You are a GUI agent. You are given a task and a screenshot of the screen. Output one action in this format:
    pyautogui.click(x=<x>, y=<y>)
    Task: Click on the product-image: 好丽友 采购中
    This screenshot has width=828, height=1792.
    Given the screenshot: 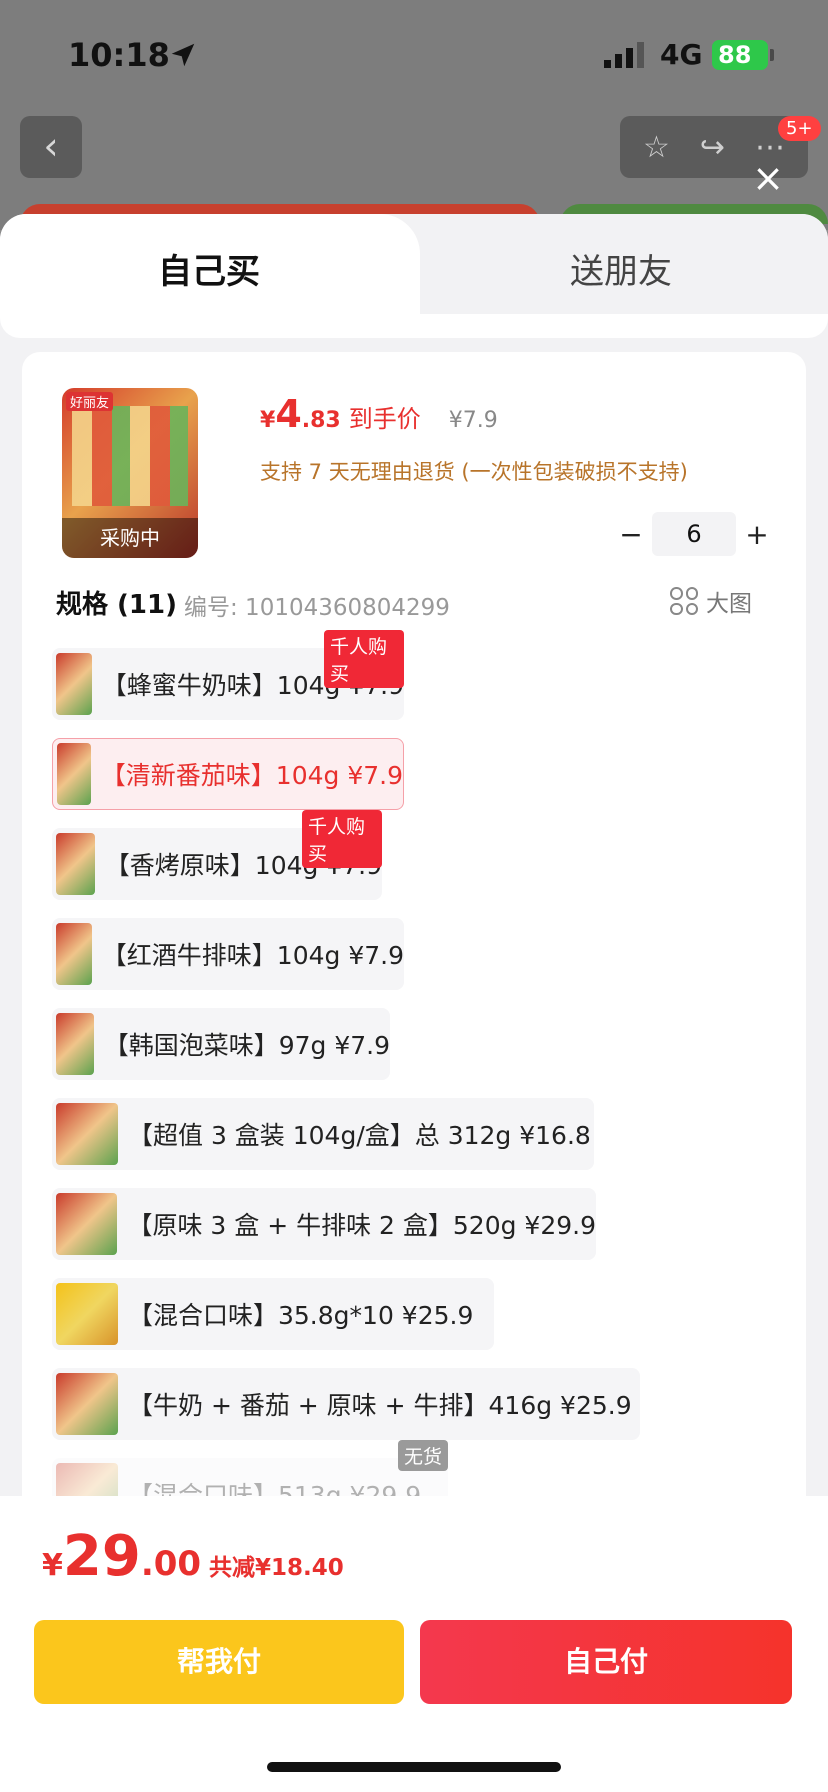 What is the action you would take?
    pyautogui.click(x=130, y=473)
    